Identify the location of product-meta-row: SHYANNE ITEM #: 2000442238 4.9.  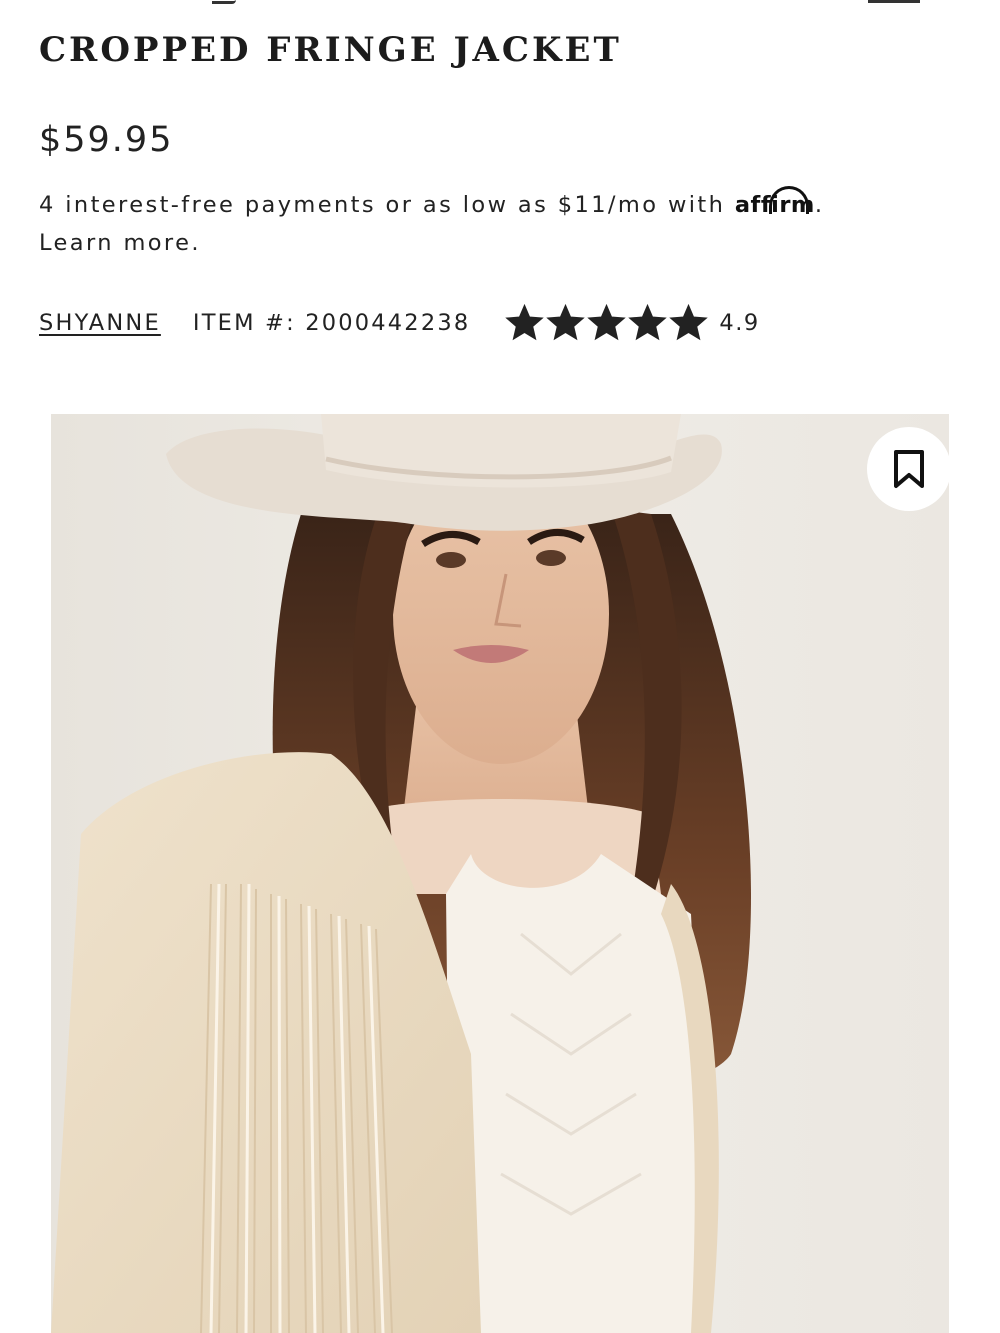
(399, 323).